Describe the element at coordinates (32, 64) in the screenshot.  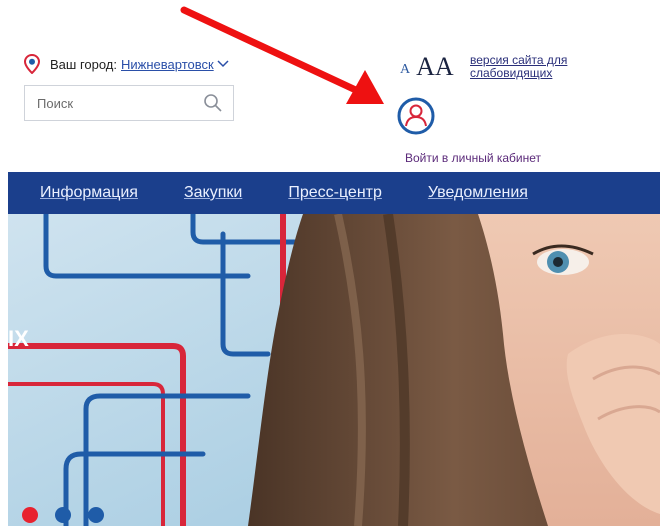
I see `location-pin-icon` at that location.